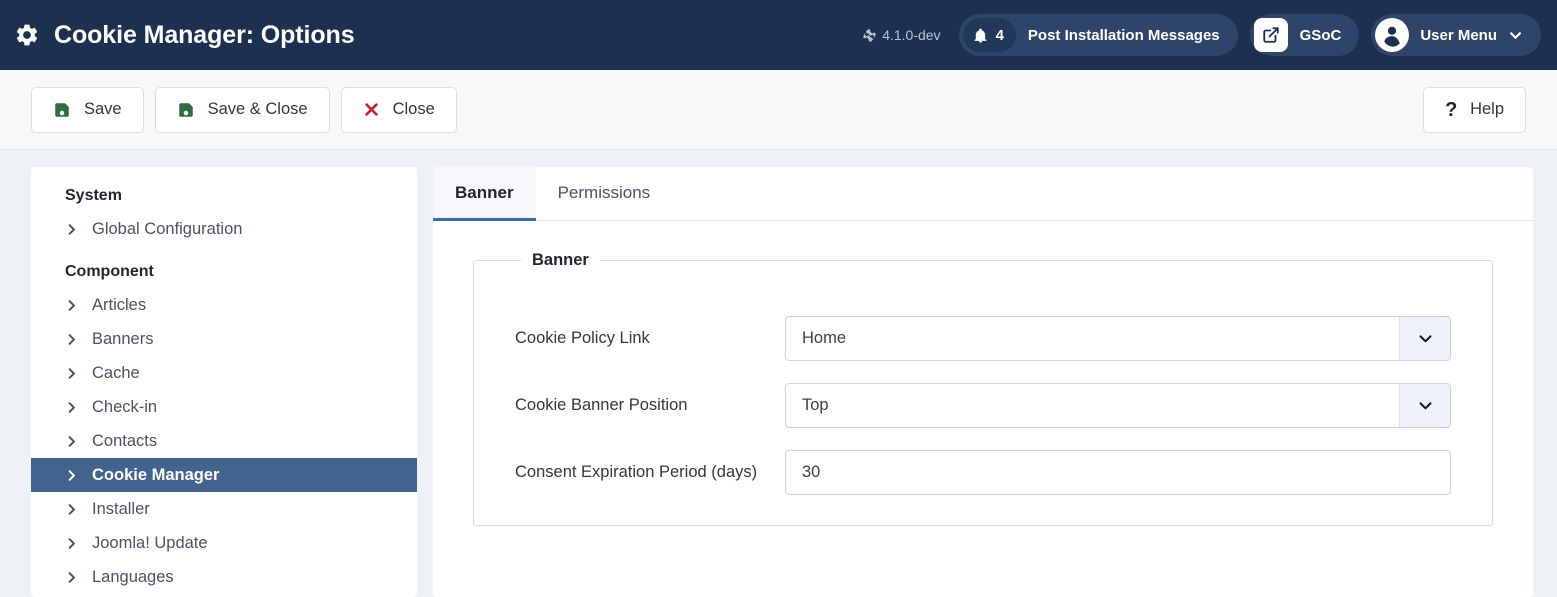 Image resolution: width=1557 pixels, height=597 pixels. I want to click on tab-banner: Banner, so click(484, 194).